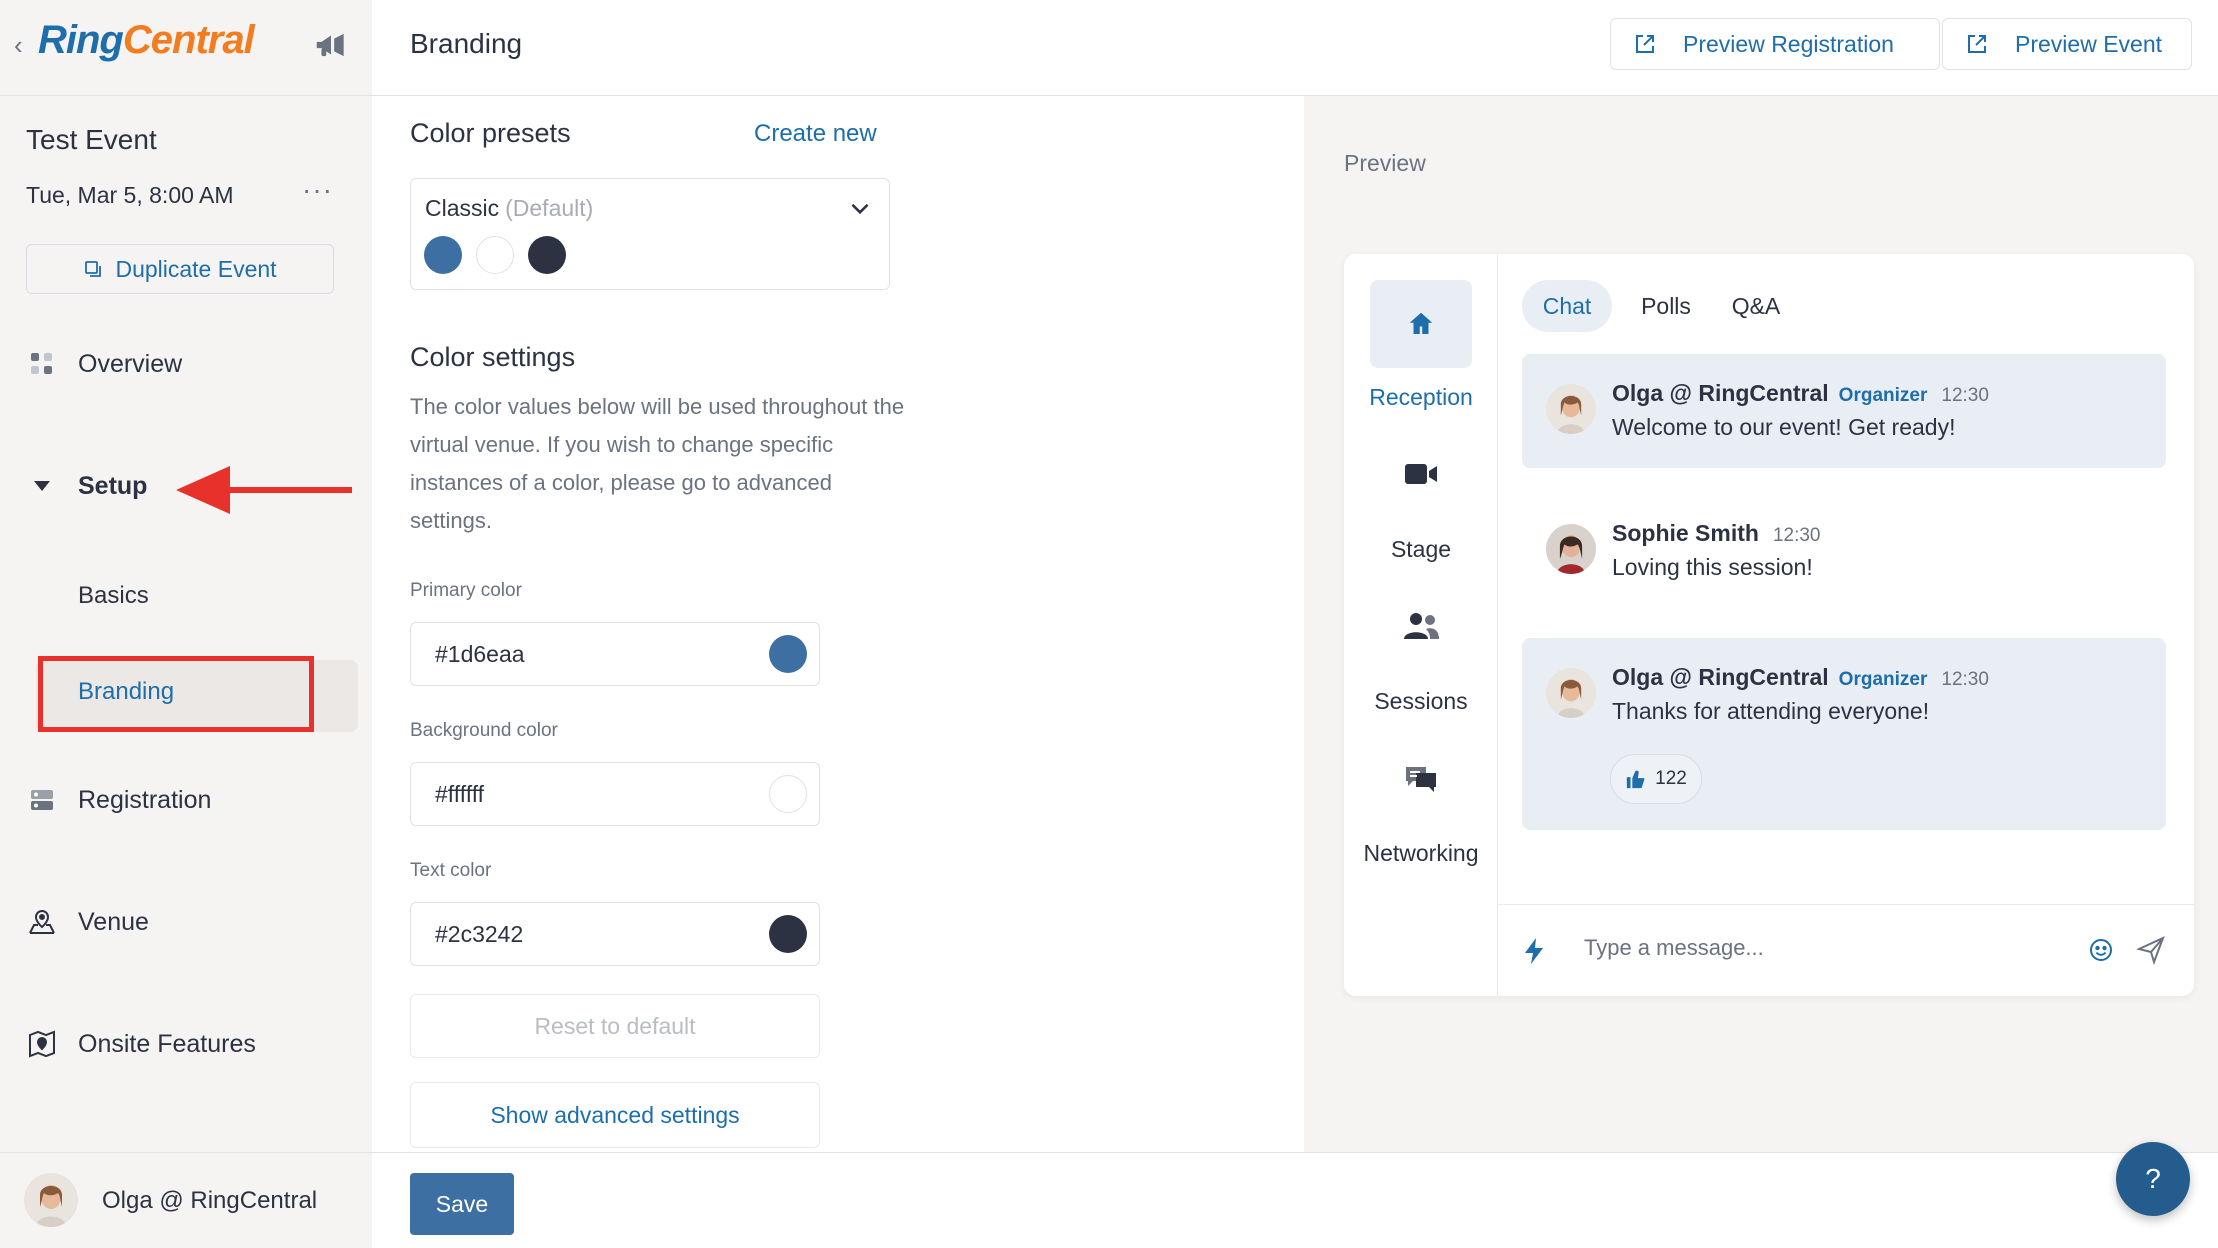 The height and width of the screenshot is (1248, 2218). Describe the element at coordinates (93, 269) in the screenshot. I see `copy-icon` at that location.